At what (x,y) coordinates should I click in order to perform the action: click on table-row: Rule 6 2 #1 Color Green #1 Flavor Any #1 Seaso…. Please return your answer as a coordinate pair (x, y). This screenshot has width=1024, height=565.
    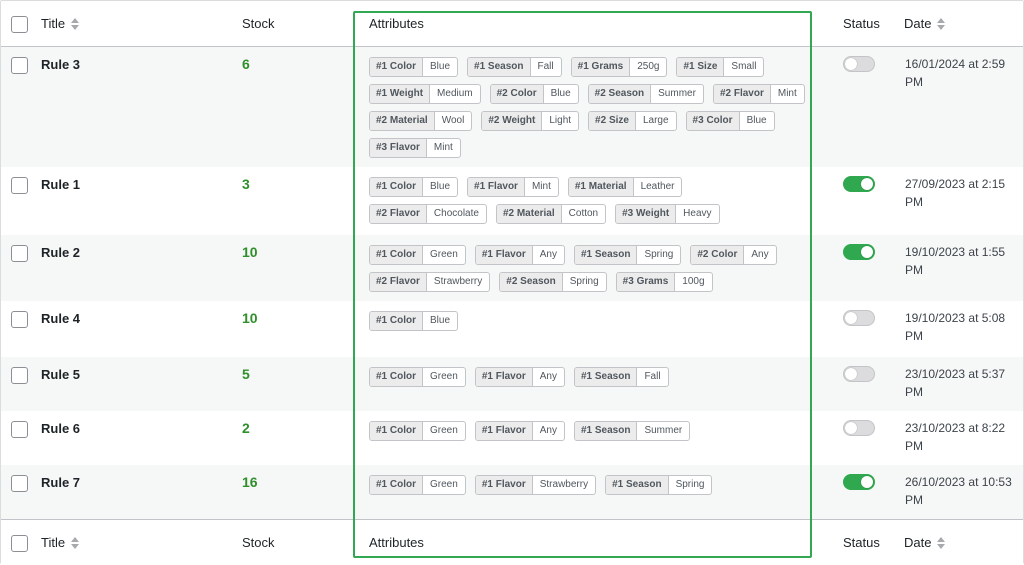
    Looking at the image, I should click on (512, 438).